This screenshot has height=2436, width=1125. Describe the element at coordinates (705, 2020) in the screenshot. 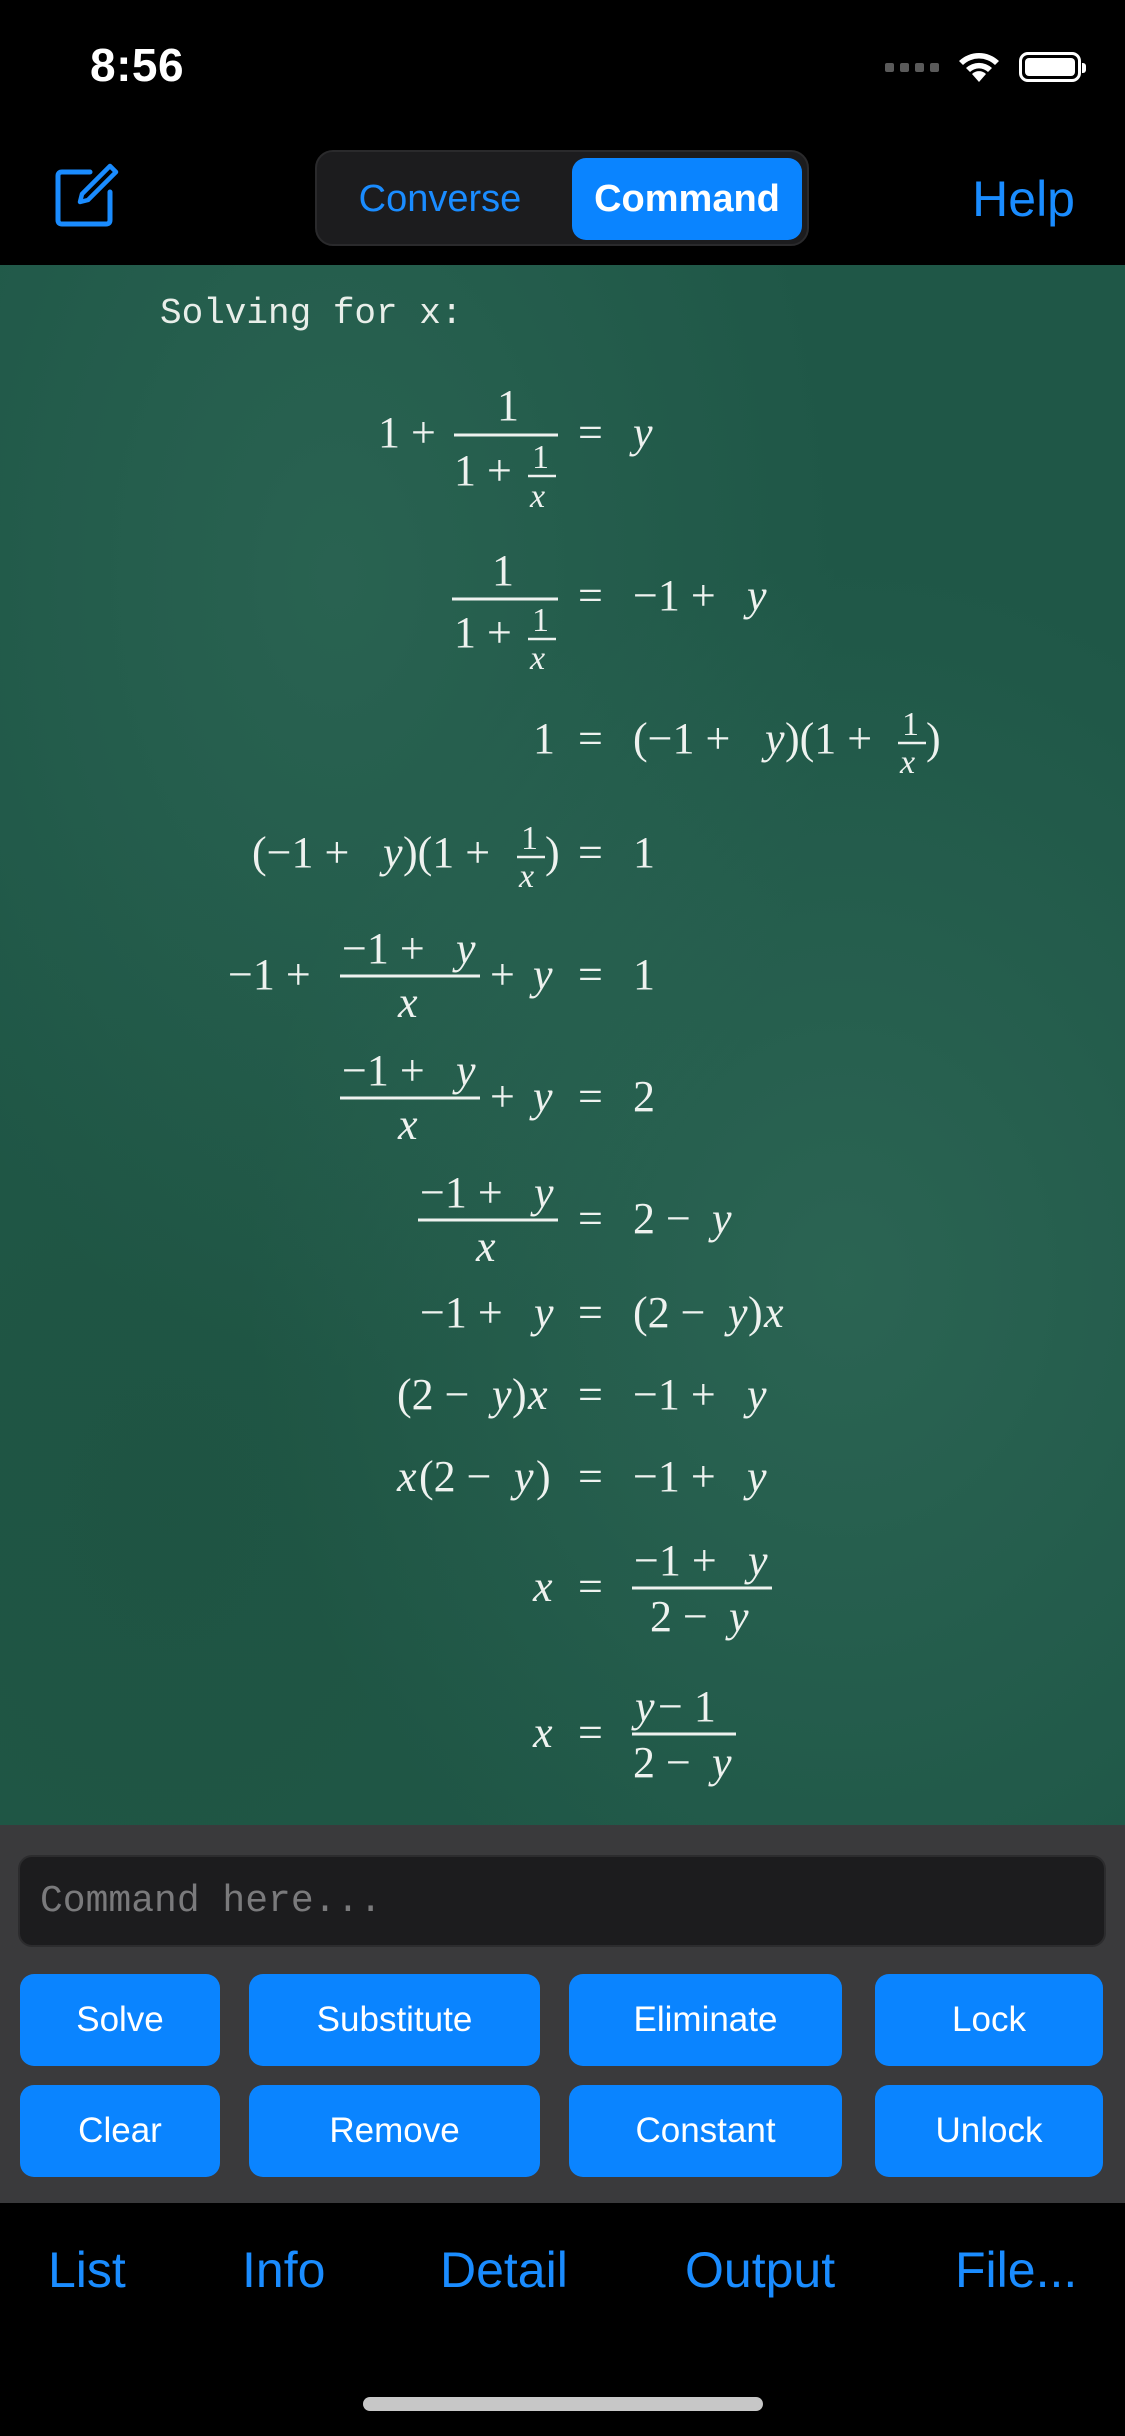

I see `eliminate-button: Eliminate` at that location.